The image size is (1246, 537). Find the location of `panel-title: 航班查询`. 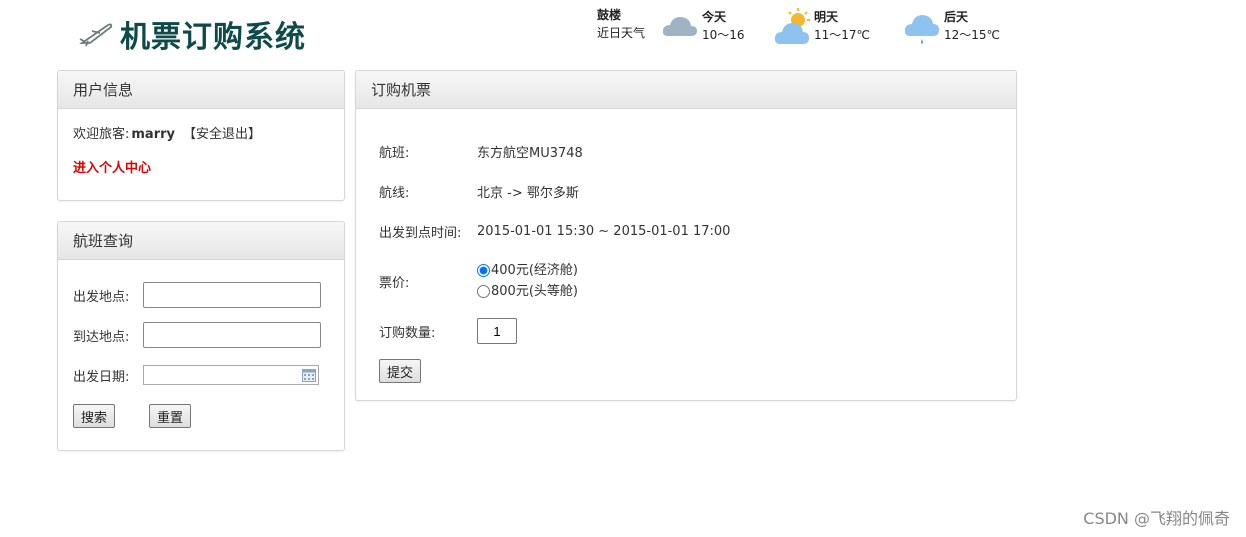

panel-title: 航班查询 is located at coordinates (201, 241).